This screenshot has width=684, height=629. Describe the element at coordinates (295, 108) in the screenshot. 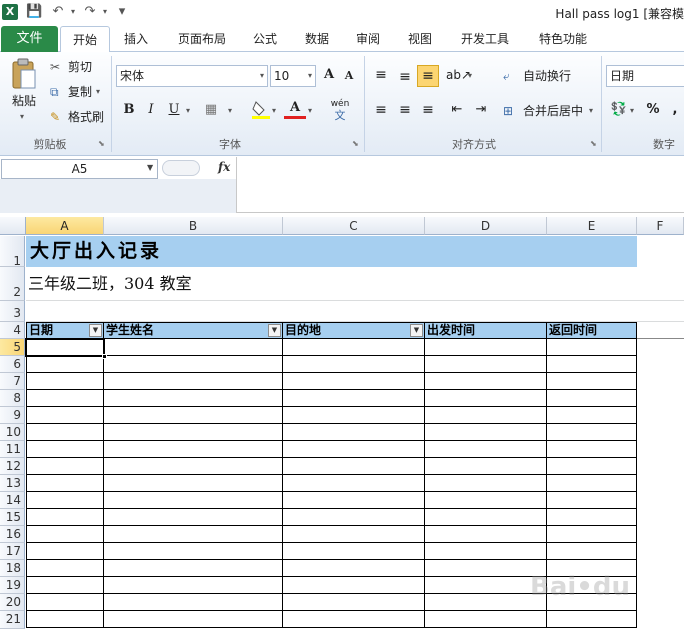

I see `font-color-button: A` at that location.